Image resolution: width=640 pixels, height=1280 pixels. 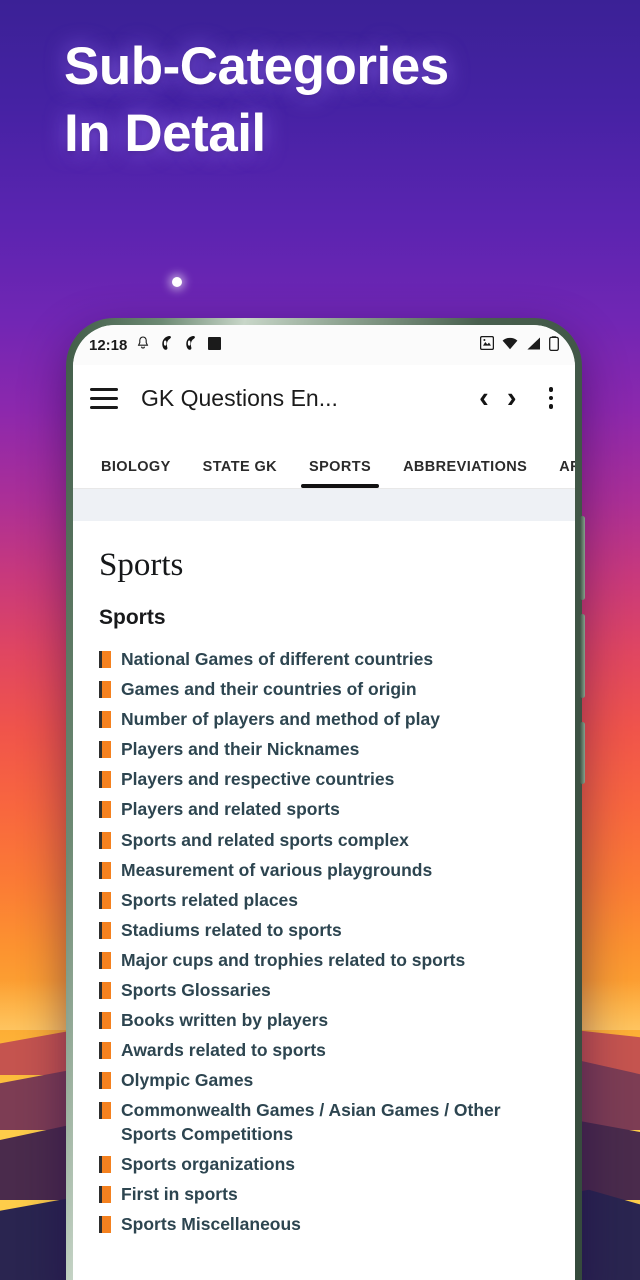 I want to click on list-item: Players and respective countries, so click(x=324, y=779).